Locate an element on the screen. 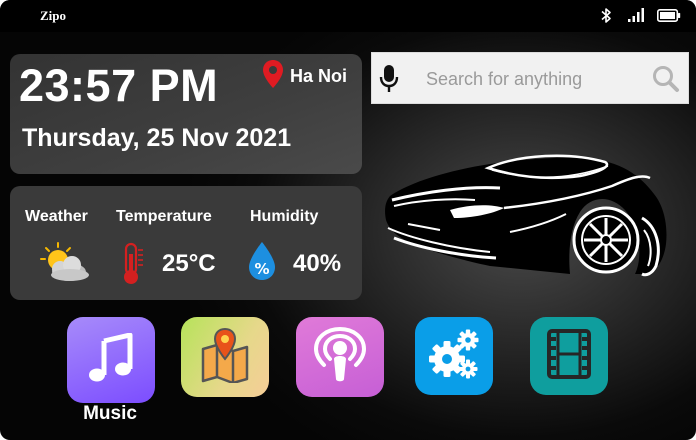 This screenshot has height=440, width=696. gears-icon is located at coordinates (454, 356).